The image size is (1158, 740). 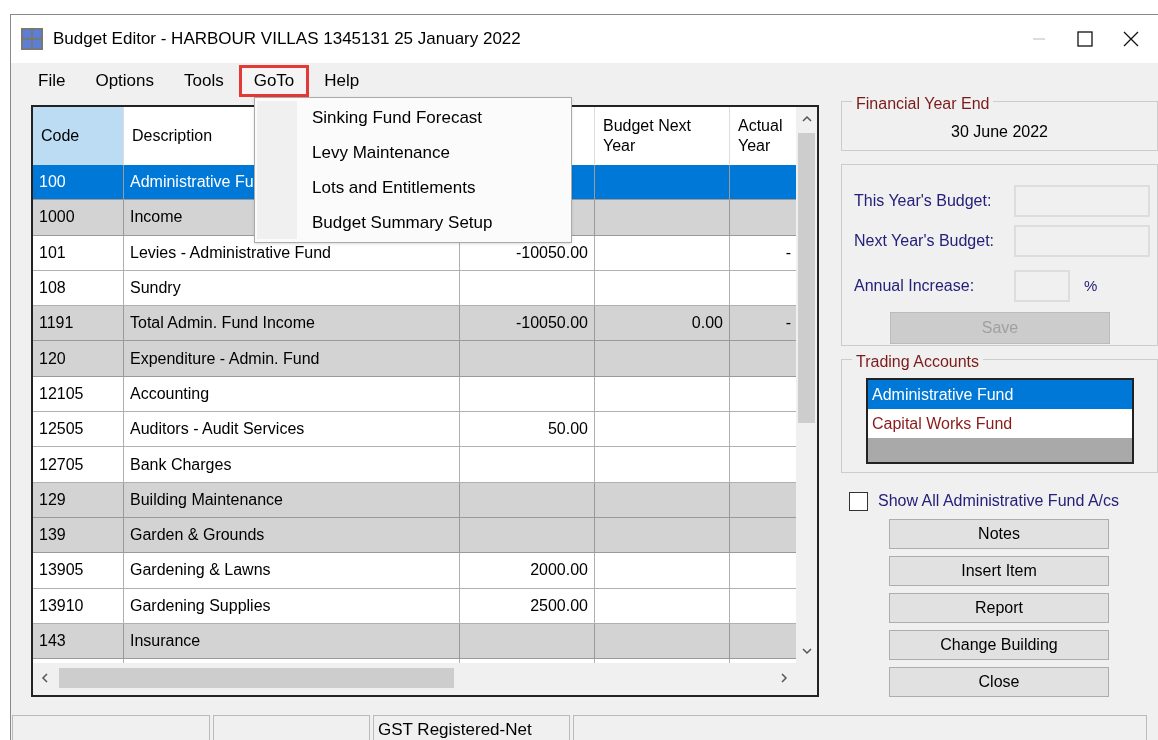 I want to click on table-cell: Gardening & Lawns, so click(x=292, y=570).